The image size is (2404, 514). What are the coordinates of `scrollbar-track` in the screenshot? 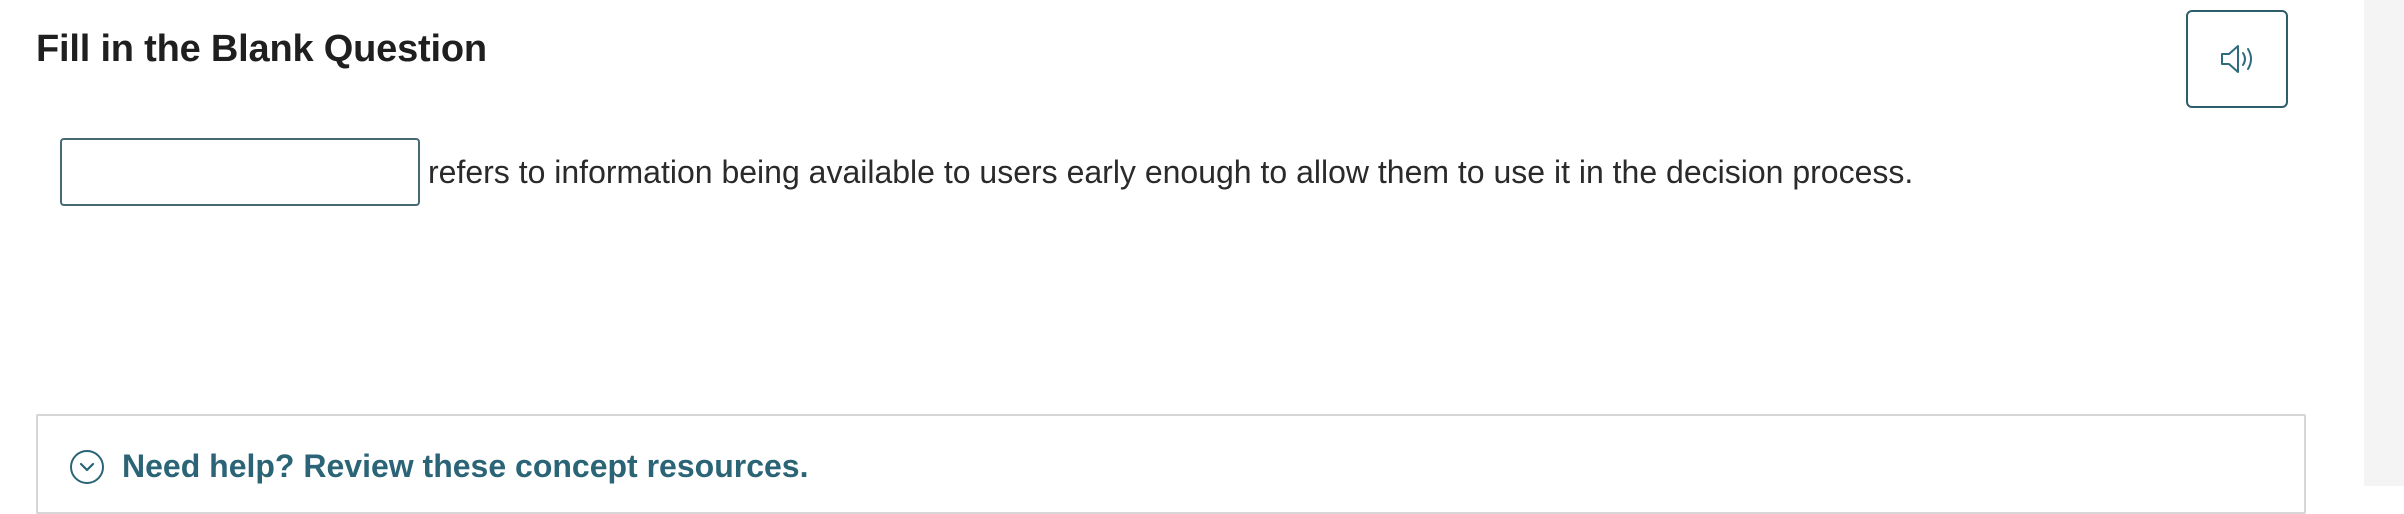 It's located at (2384, 243).